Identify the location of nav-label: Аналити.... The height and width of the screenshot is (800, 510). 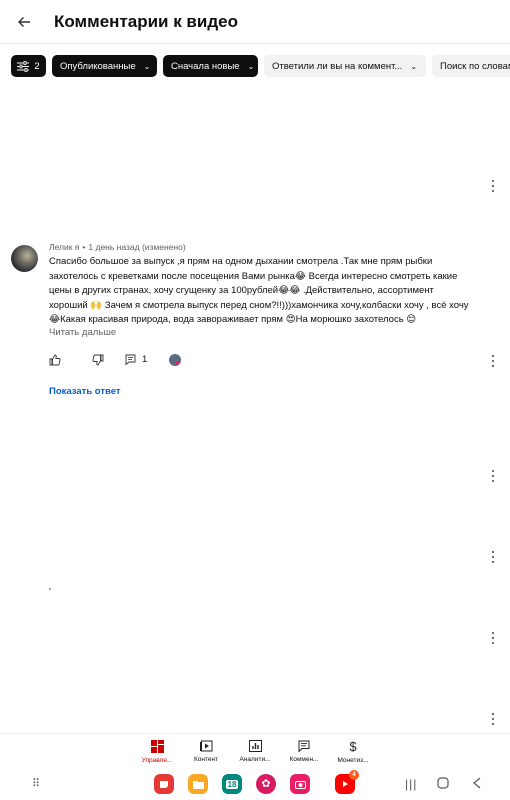
(255, 759).